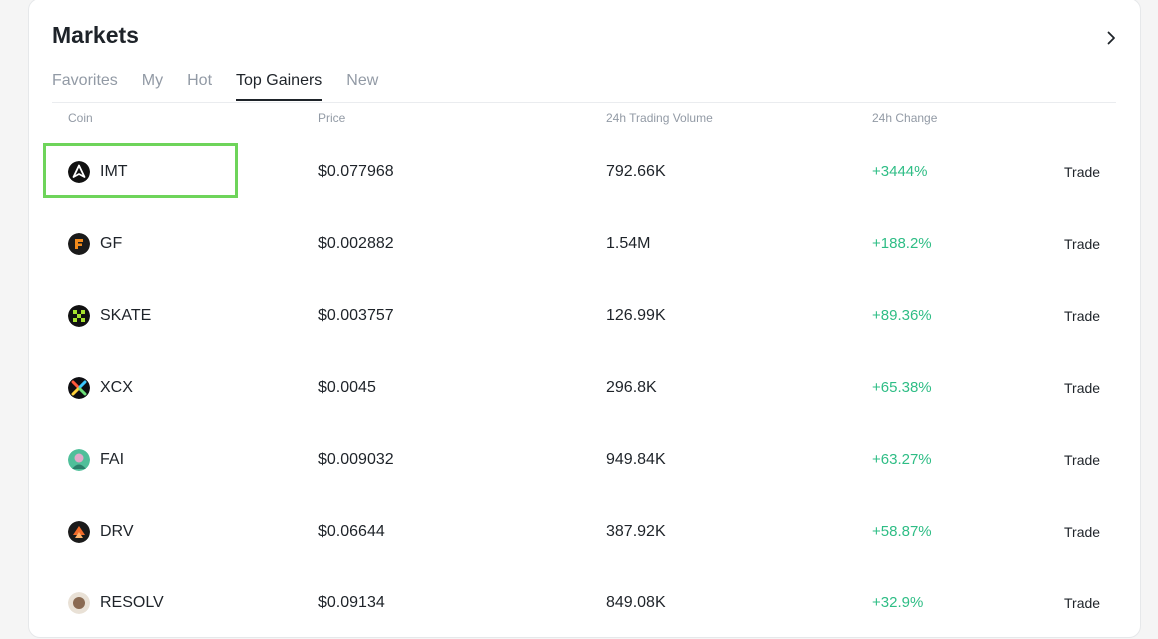 The width and height of the screenshot is (1158, 639). What do you see at coordinates (126, 315) in the screenshot?
I see `coin-symbol: SKATE` at bounding box center [126, 315].